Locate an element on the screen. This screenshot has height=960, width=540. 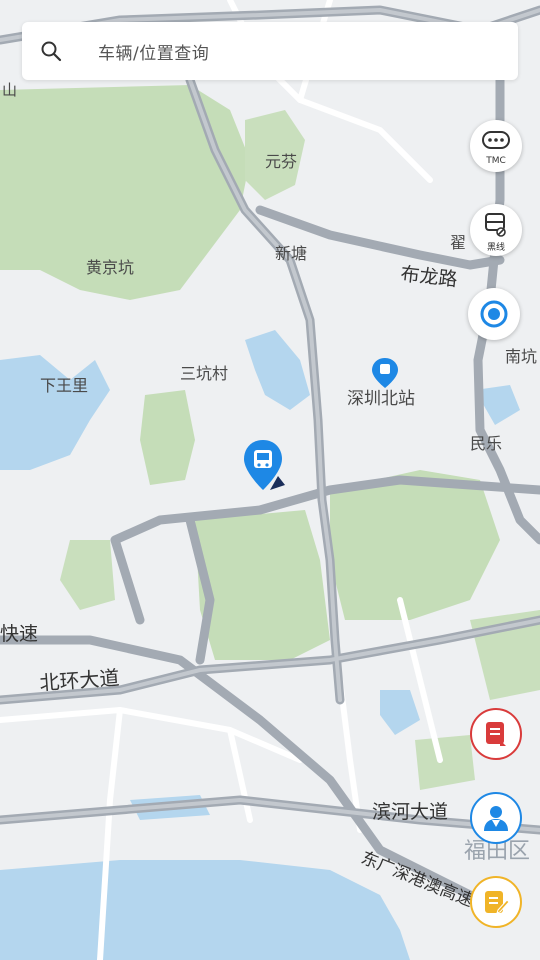
map-label-yuanfen: 元芬 is located at coordinates (281, 161).